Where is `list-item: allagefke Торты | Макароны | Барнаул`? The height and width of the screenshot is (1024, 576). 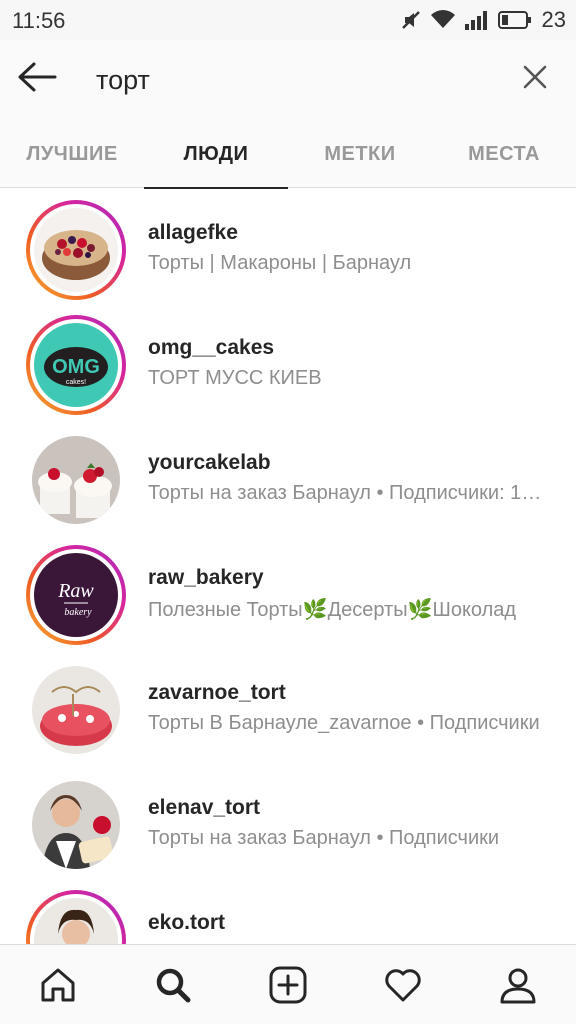 list-item: allagefke Торты | Макароны | Барнаул is located at coordinates (288, 245).